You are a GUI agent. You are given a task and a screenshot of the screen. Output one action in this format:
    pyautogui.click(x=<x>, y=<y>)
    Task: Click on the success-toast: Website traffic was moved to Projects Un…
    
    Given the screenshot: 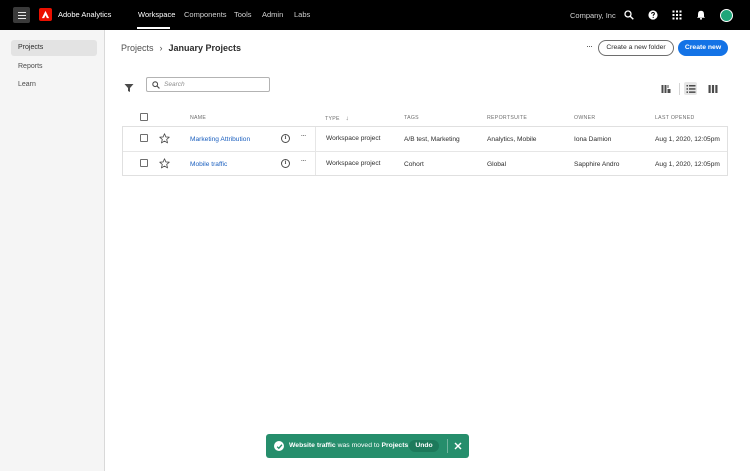 What is the action you would take?
    pyautogui.click(x=367, y=446)
    